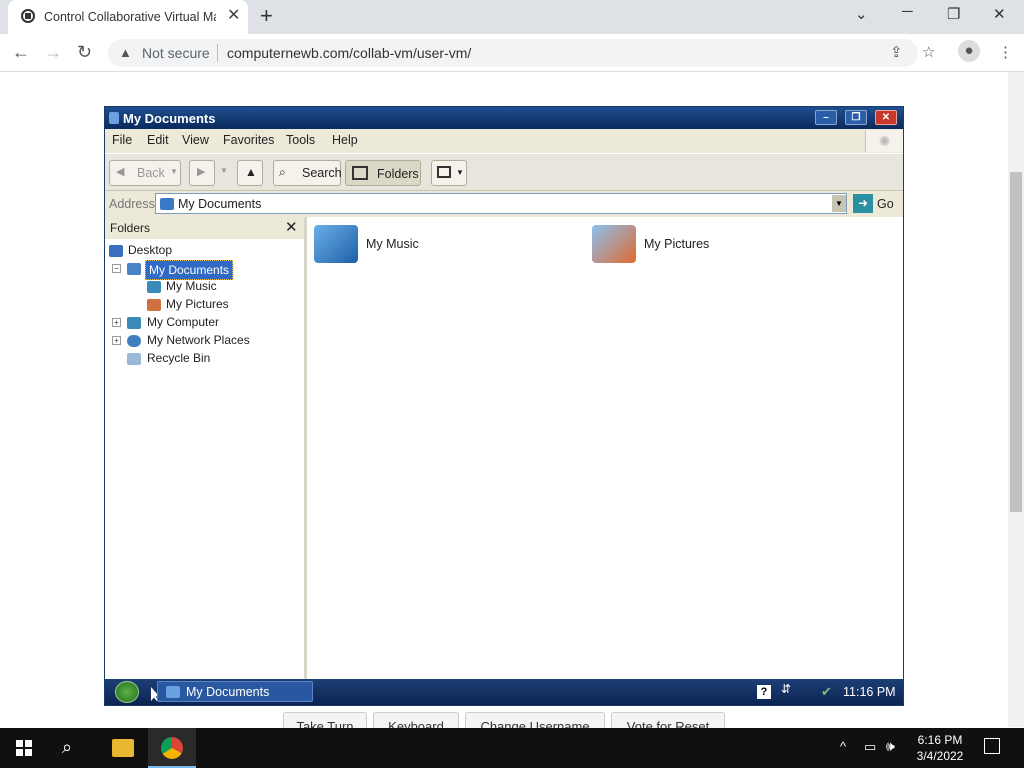  What do you see at coordinates (512, 748) in the screenshot?
I see `windows-taskbar: ⌕ ^ ▭ 🕪 6:16 PM 3/4/2022` at bounding box center [512, 748].